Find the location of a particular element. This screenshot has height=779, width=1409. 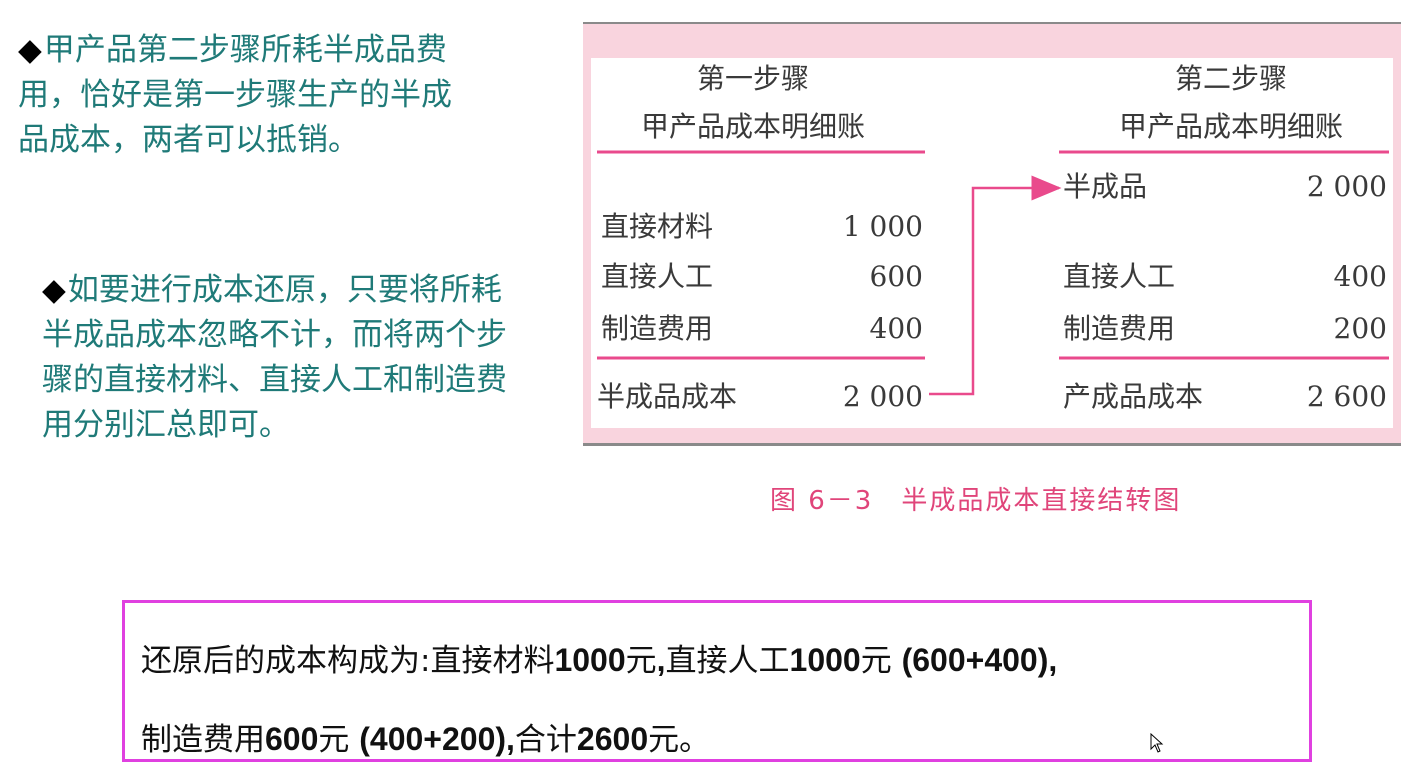

mouse-pointer-icon is located at coordinates (1157, 743).